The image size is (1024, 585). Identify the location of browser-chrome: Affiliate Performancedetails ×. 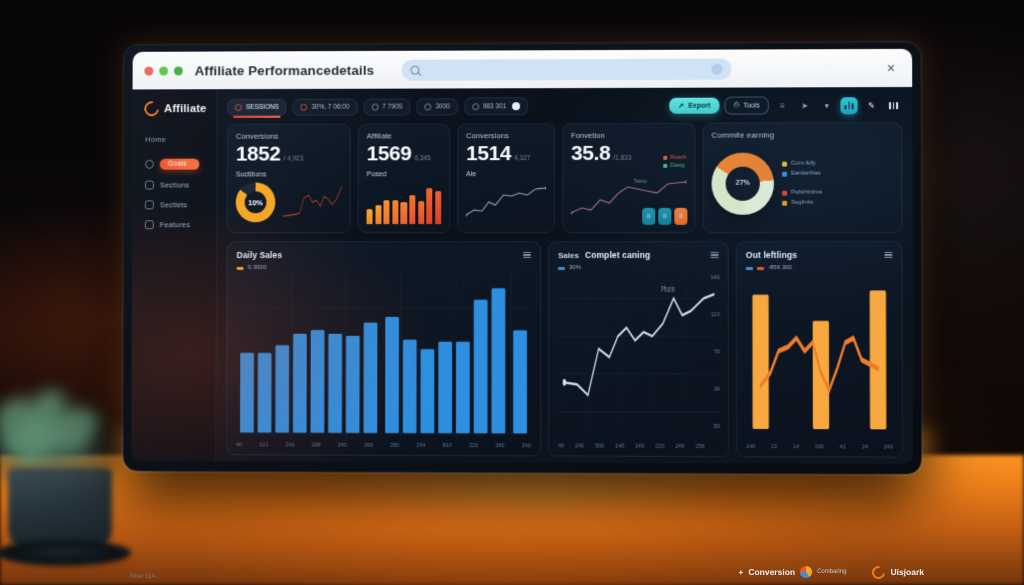
(522, 69).